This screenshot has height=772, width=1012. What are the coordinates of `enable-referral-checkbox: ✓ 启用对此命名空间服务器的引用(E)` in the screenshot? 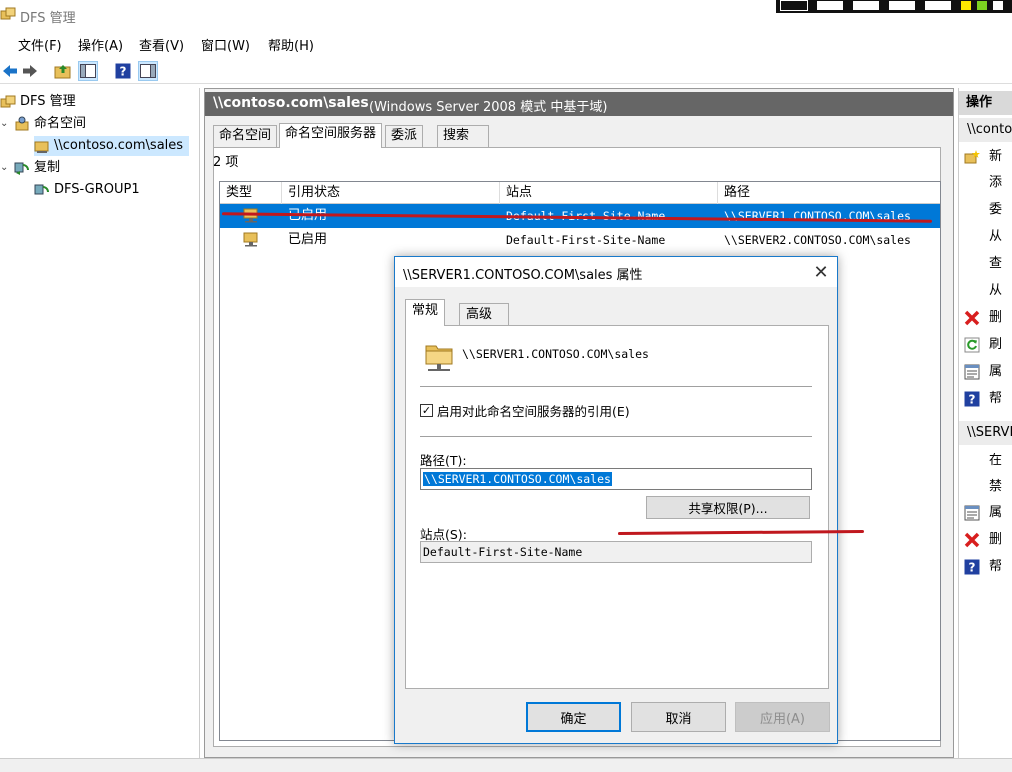 It's located at (525, 410).